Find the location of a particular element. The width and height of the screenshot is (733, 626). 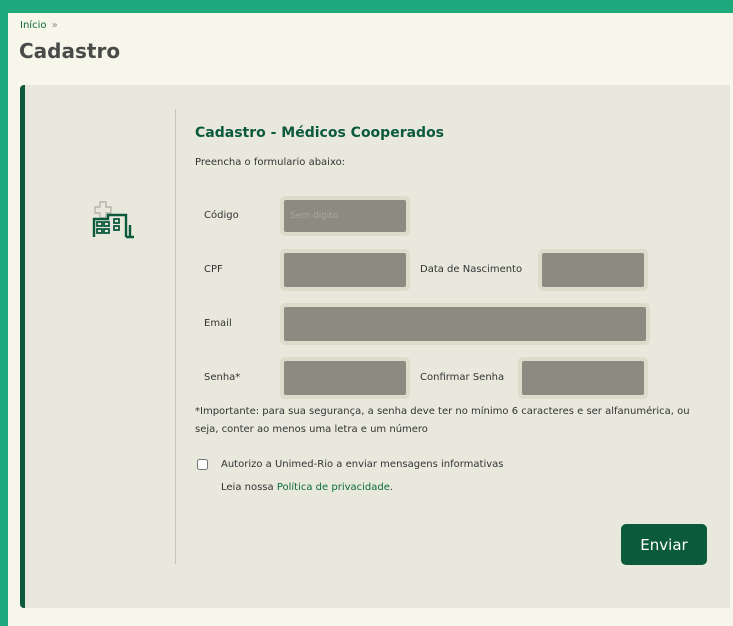

form-title: Cadastro - Médicos Cooperados is located at coordinates (320, 133).